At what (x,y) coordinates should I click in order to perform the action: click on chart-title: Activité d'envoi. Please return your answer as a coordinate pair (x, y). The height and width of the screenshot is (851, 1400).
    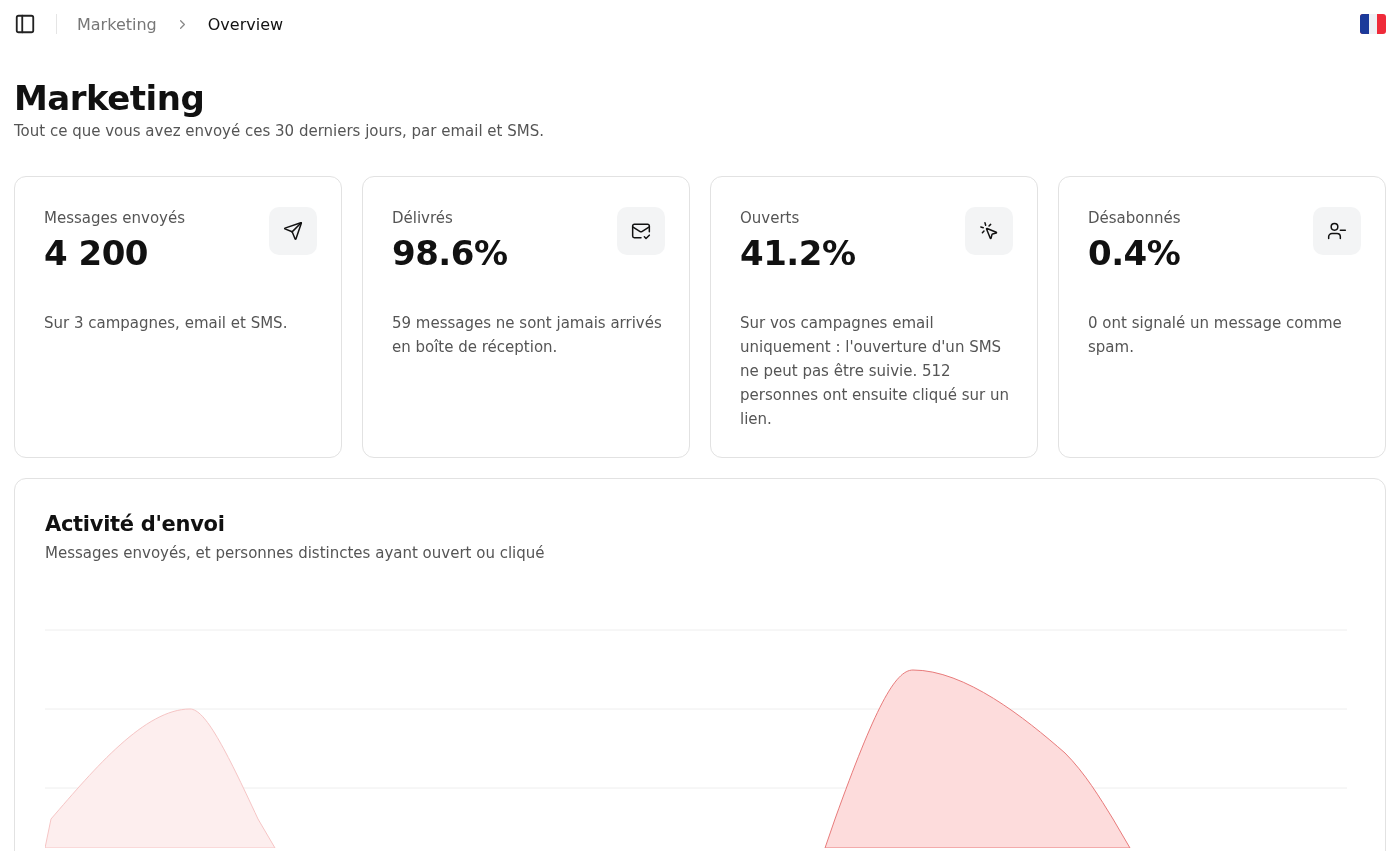
    Looking at the image, I should click on (135, 524).